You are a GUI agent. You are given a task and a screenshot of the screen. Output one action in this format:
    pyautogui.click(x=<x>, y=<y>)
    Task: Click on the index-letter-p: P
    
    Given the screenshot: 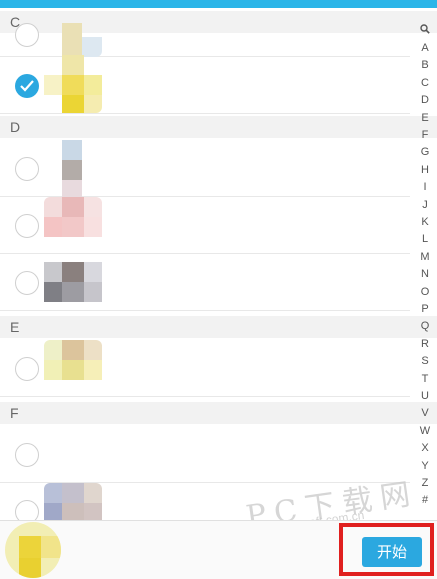 What is the action you would take?
    pyautogui.click(x=425, y=309)
    